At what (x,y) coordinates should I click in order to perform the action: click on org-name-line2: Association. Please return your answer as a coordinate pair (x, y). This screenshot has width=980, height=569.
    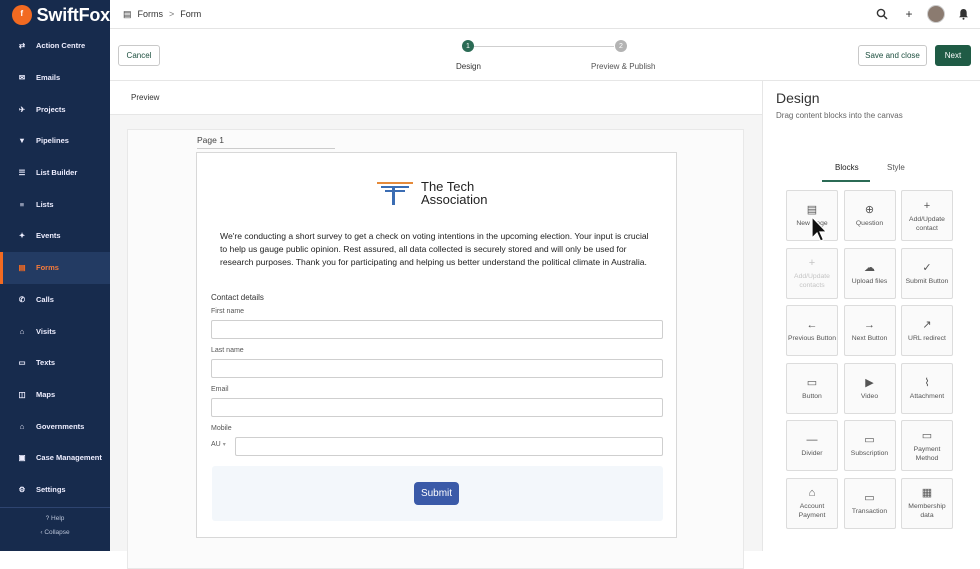
    Looking at the image, I should click on (454, 199).